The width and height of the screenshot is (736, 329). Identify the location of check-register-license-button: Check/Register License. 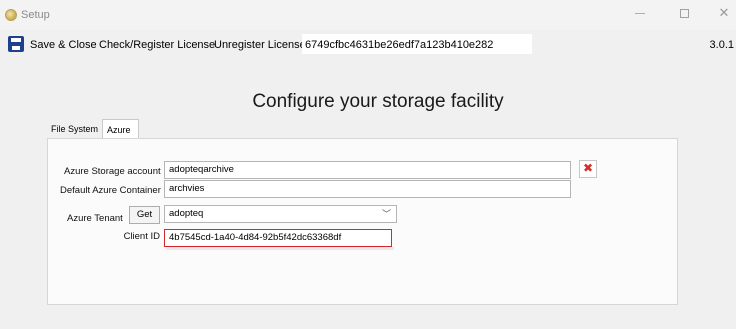
(157, 45).